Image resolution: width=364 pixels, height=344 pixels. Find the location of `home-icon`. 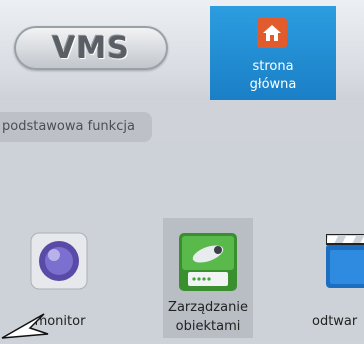

home-icon is located at coordinates (272, 33).